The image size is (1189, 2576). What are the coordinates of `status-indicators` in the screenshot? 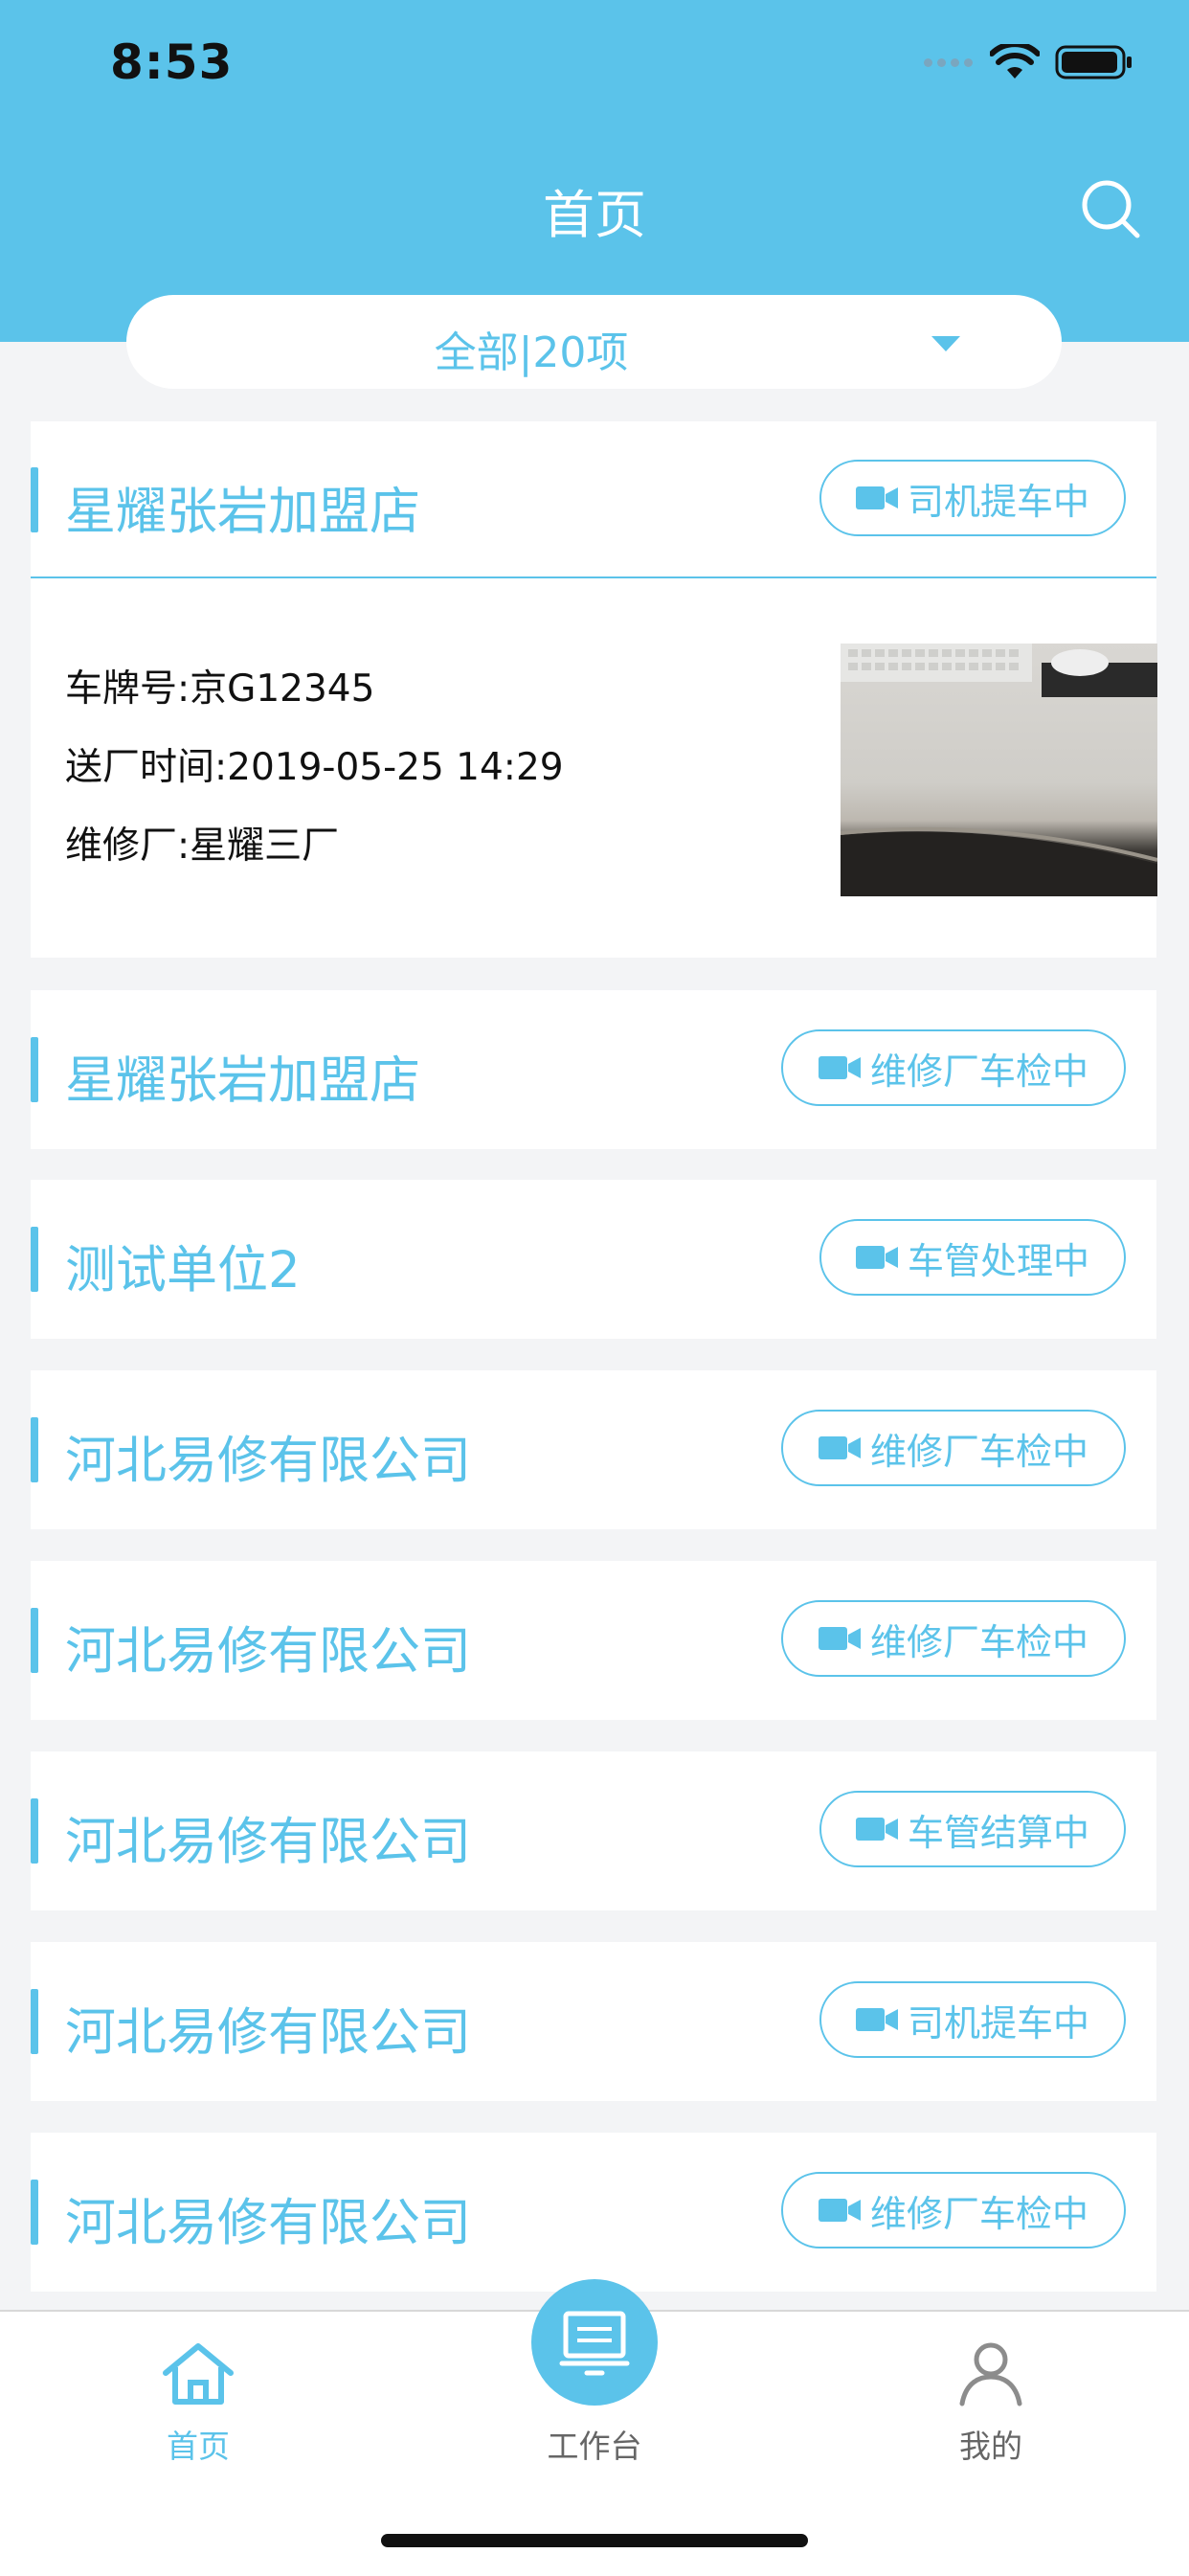 It's located at (1028, 62).